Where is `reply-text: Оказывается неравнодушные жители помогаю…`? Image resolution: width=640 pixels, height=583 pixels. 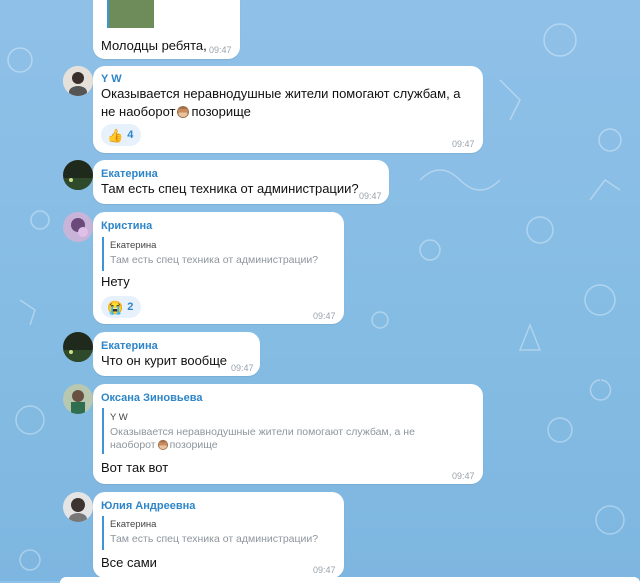 reply-text: Оказывается неравнодушные жители помогаю… is located at coordinates (262, 432).